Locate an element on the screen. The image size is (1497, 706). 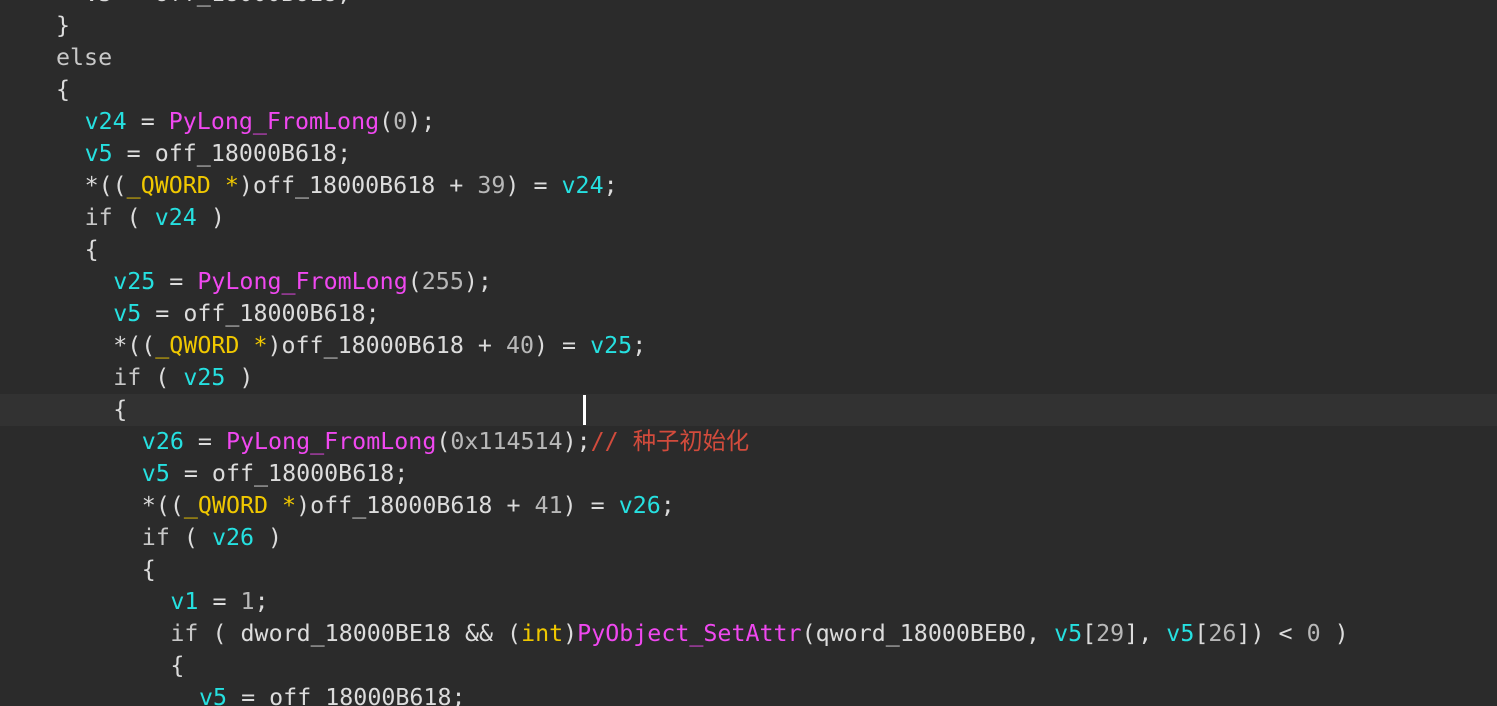
code-line: v24 = PyLong_FromLong(0); is located at coordinates (748, 122).